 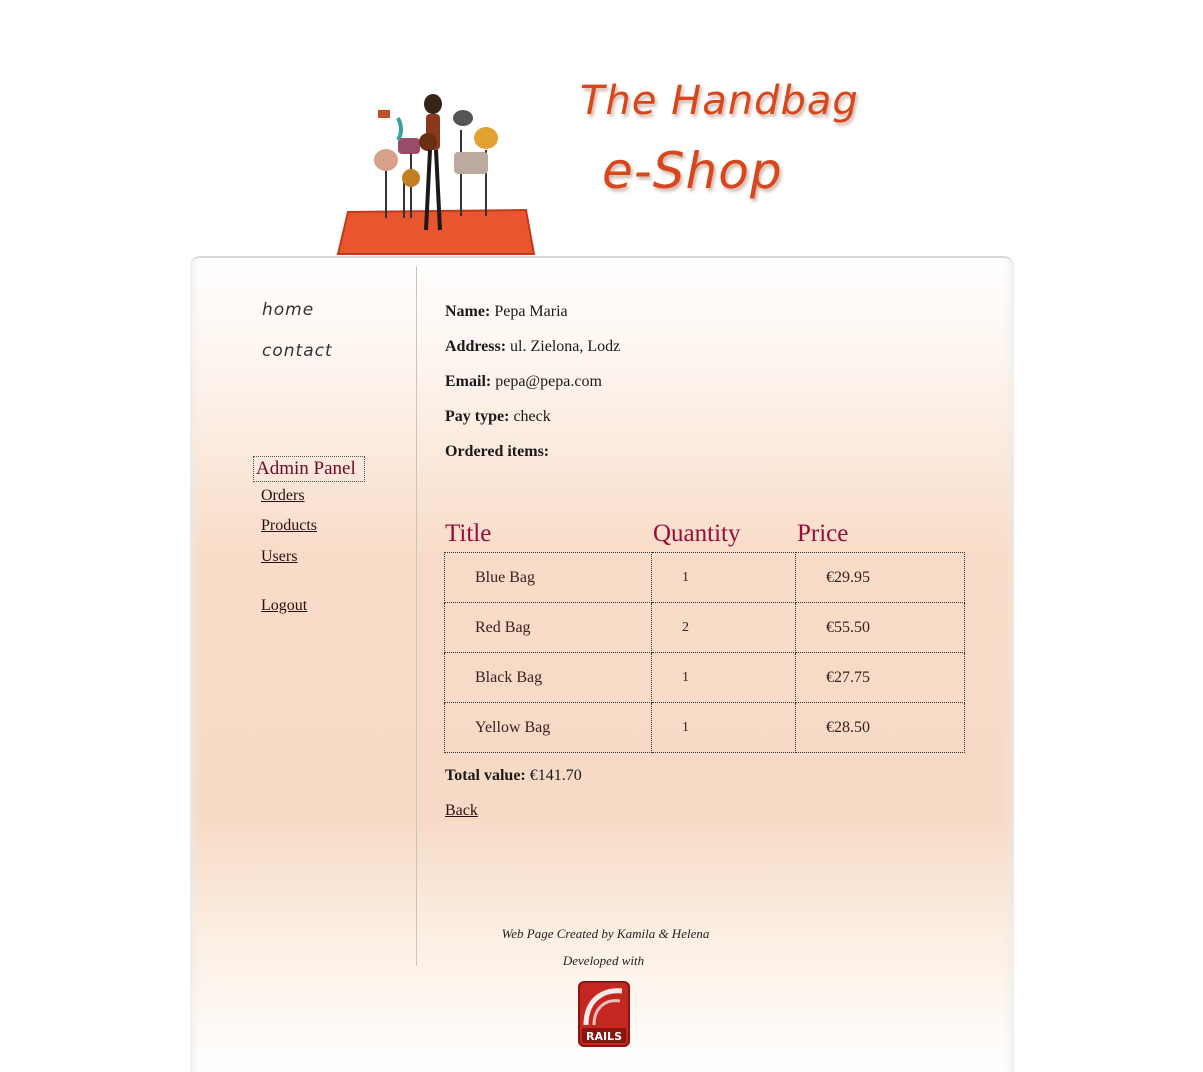 I want to click on name-label: Name:, so click(x=468, y=311).